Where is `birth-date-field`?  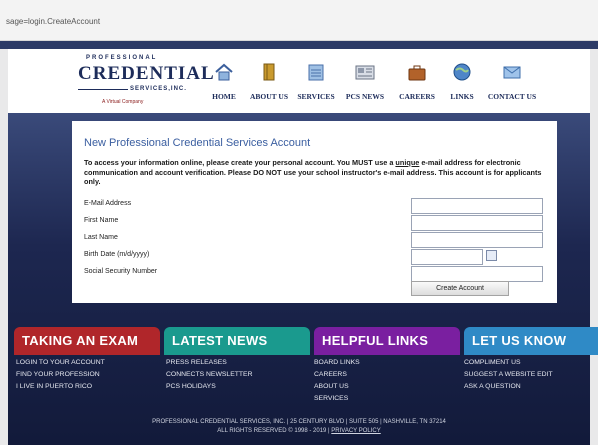 birth-date-field is located at coordinates (447, 257).